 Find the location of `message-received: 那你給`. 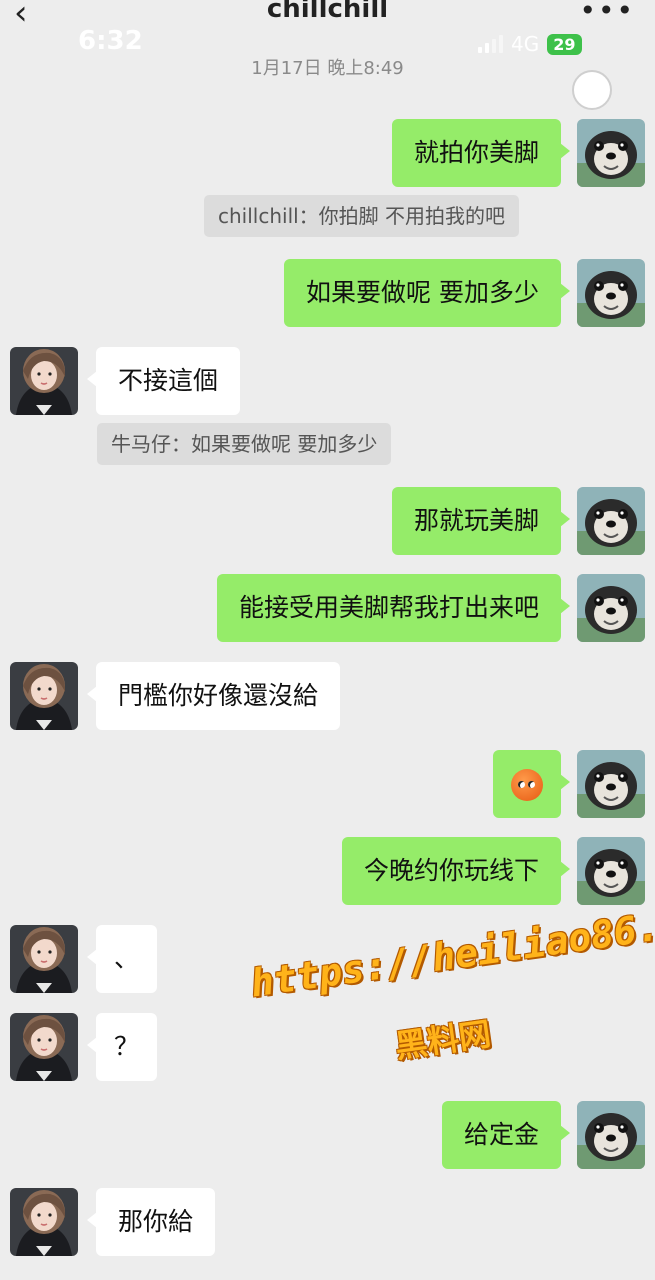

message-received: 那你給 is located at coordinates (113, 1222).